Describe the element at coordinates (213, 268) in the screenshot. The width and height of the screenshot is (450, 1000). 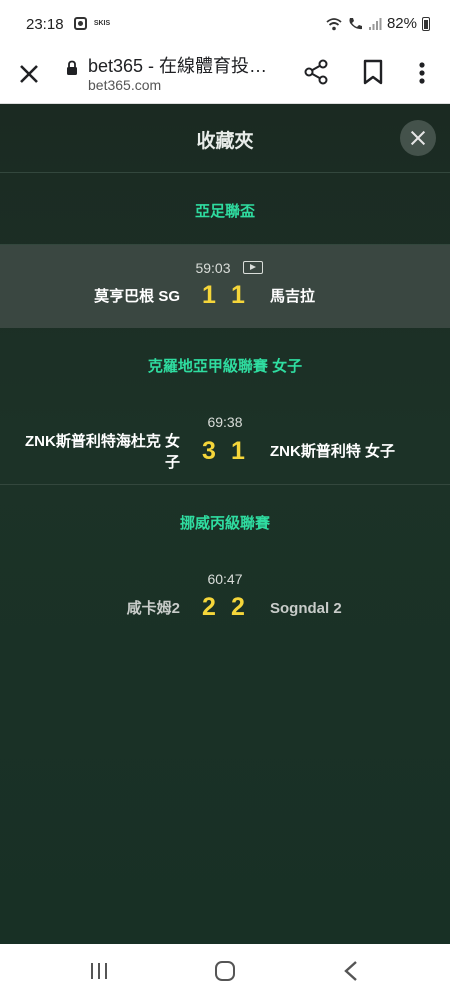
I see `match-clock: 59:03` at that location.